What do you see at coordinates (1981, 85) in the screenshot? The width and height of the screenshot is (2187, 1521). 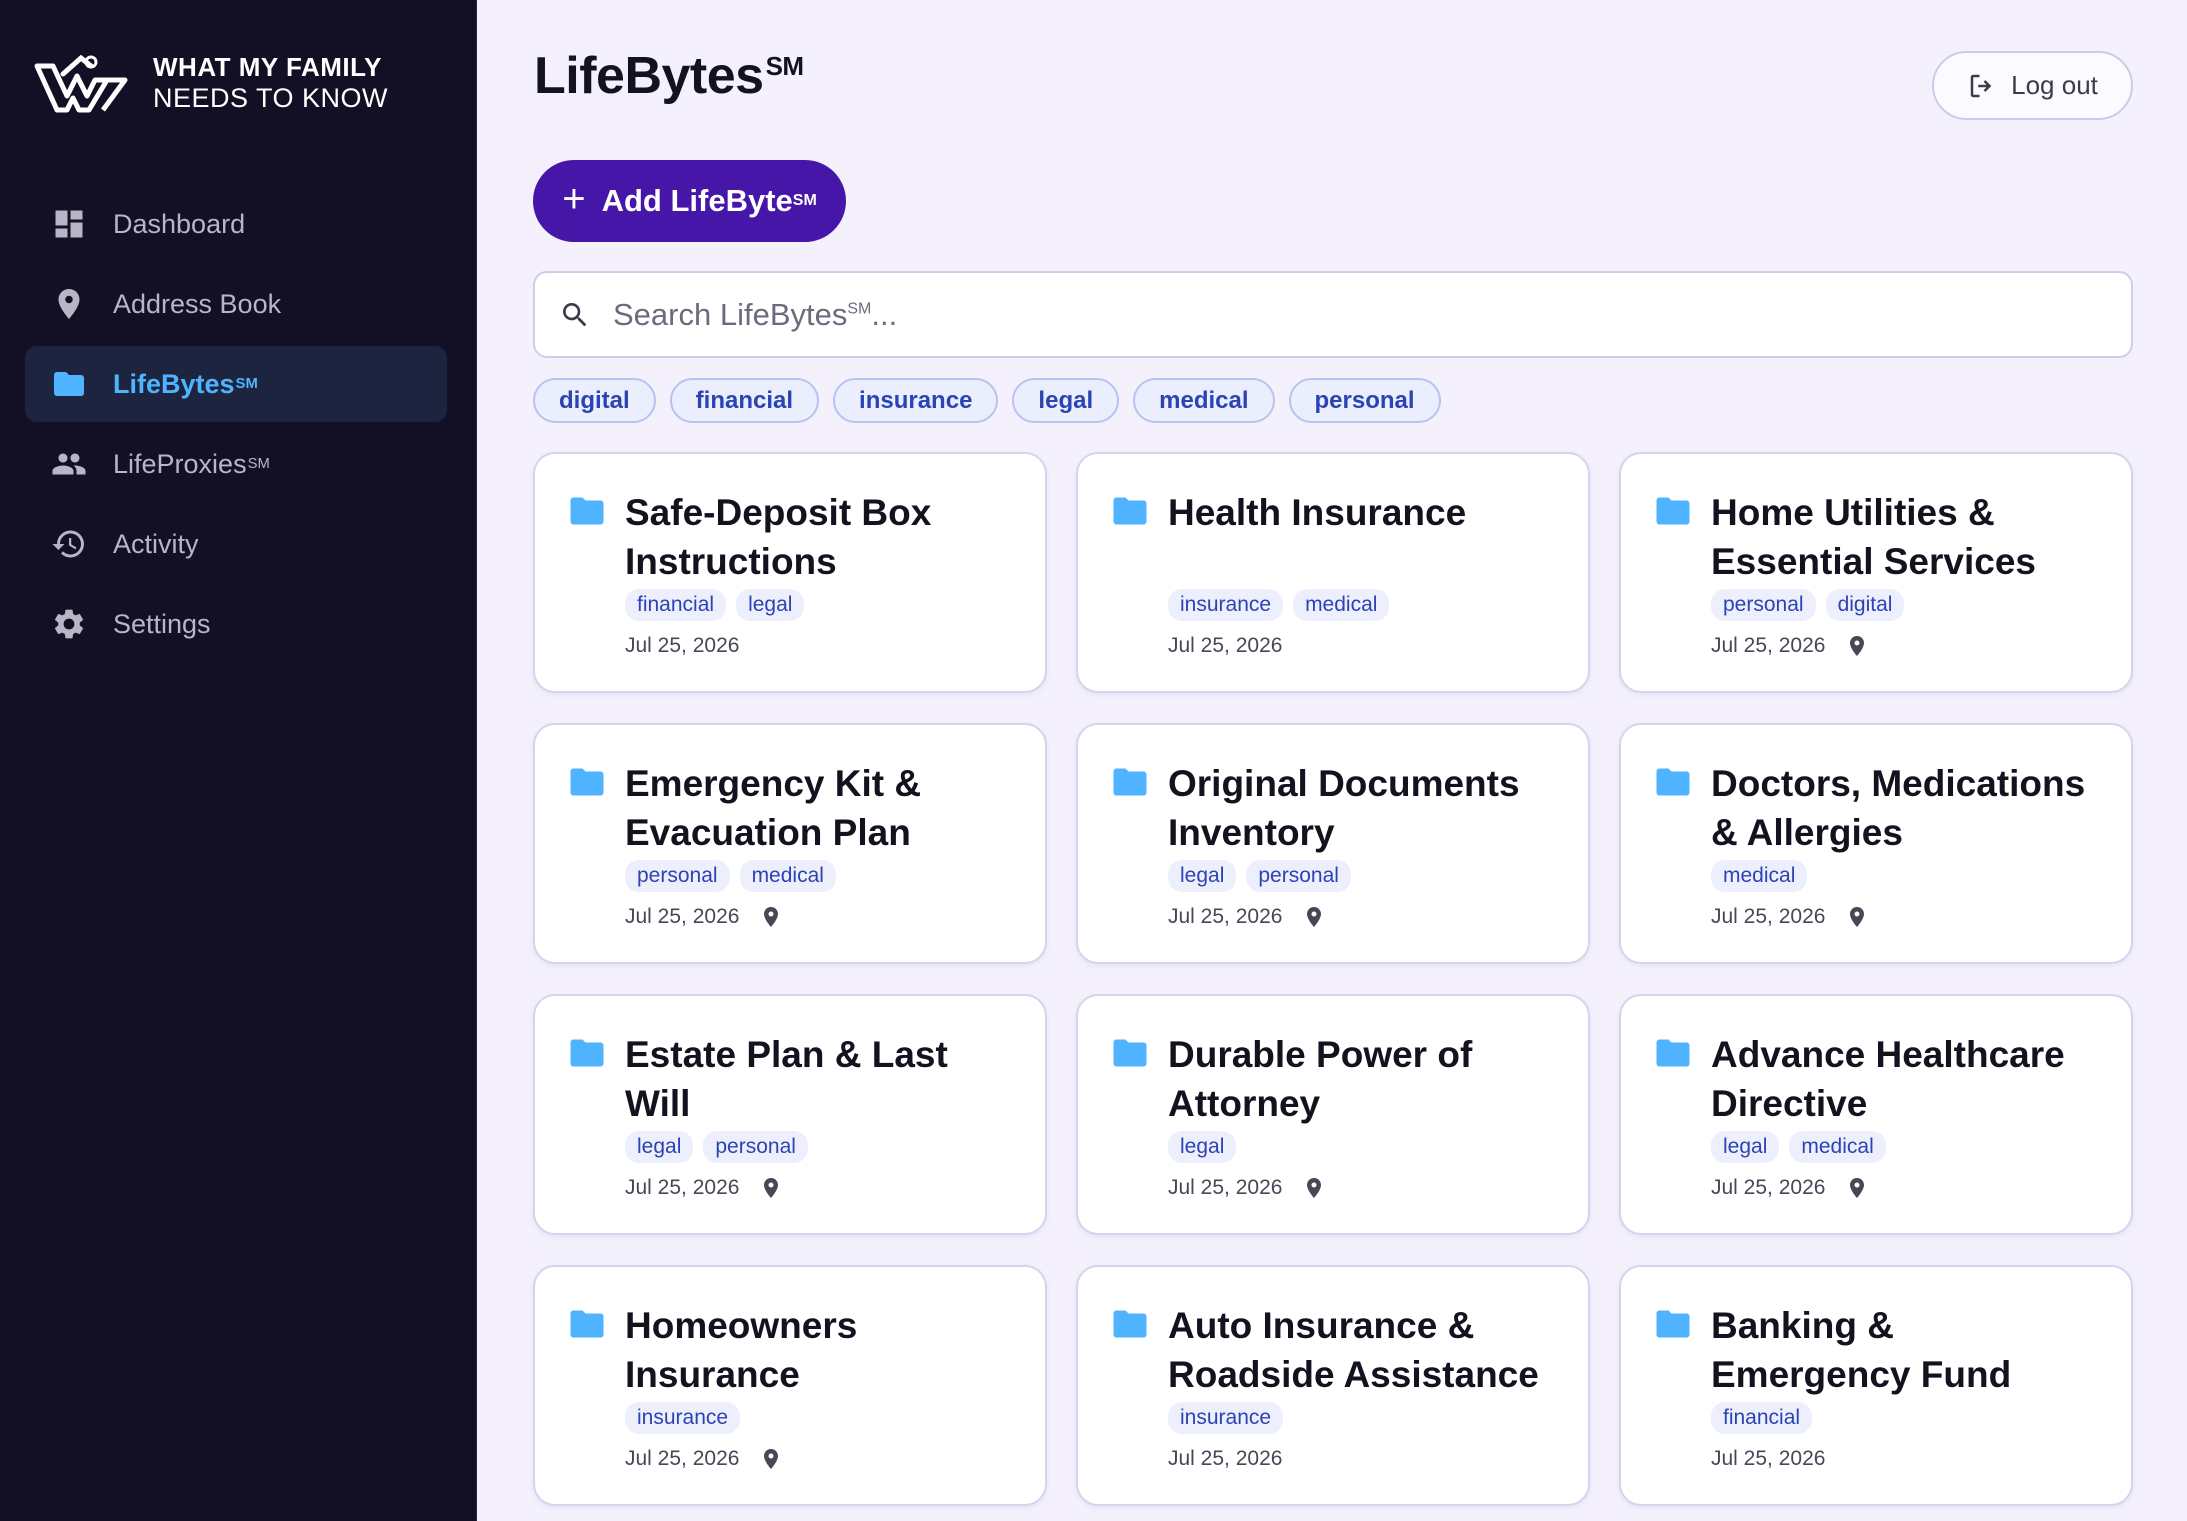 I see `logout-icon` at bounding box center [1981, 85].